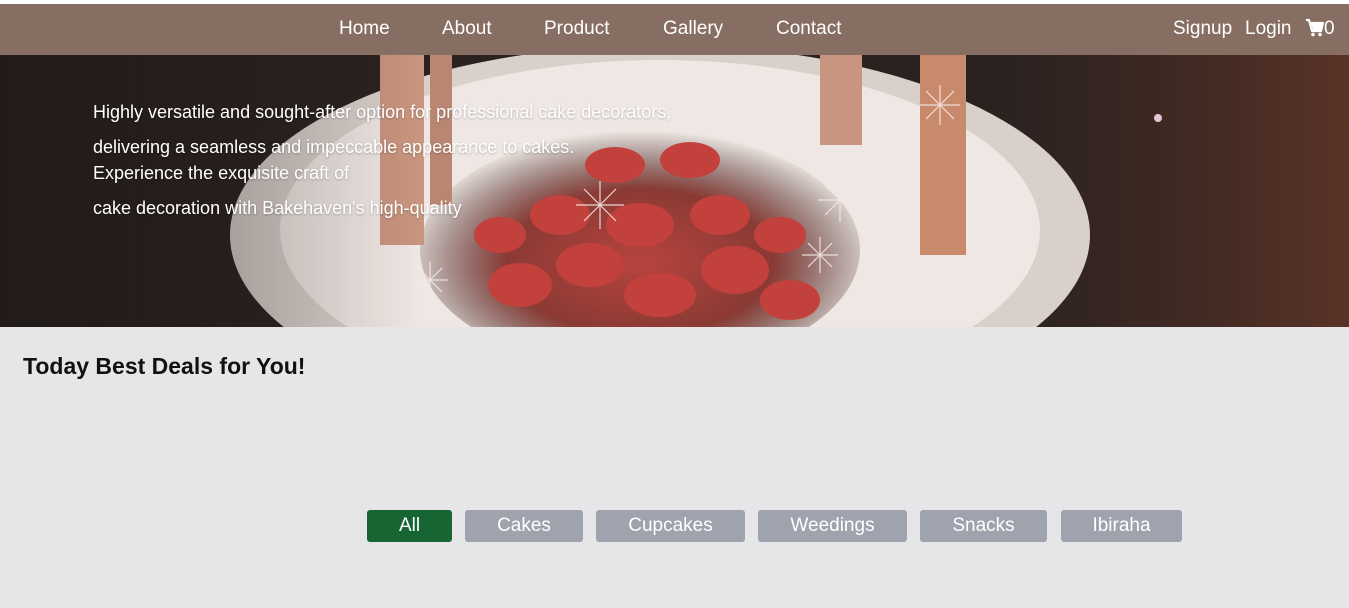 Image resolution: width=1349 pixels, height=608 pixels. Describe the element at coordinates (808, 29) in the screenshot. I see `nav-contact-link: Contact` at that location.